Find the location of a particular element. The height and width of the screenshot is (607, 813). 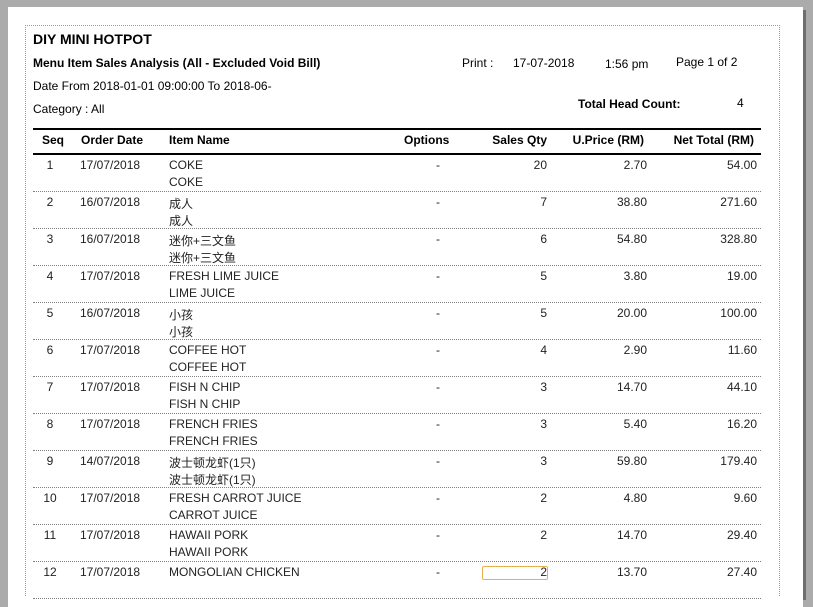

cell-seq: 8 is located at coordinates (50, 424).